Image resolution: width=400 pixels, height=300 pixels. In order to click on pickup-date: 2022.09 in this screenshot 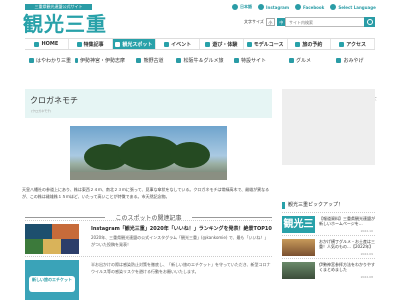, I will do `click(366, 254)`.